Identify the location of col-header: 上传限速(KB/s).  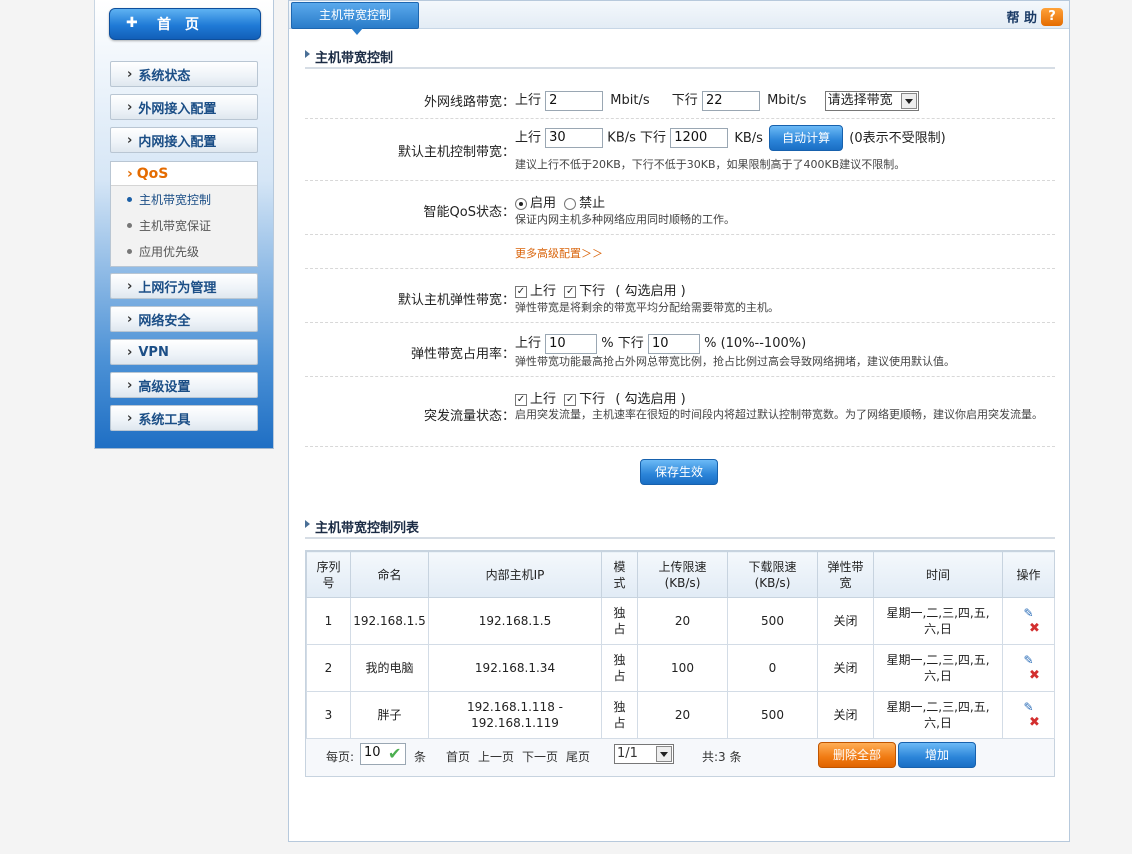
(682, 574).